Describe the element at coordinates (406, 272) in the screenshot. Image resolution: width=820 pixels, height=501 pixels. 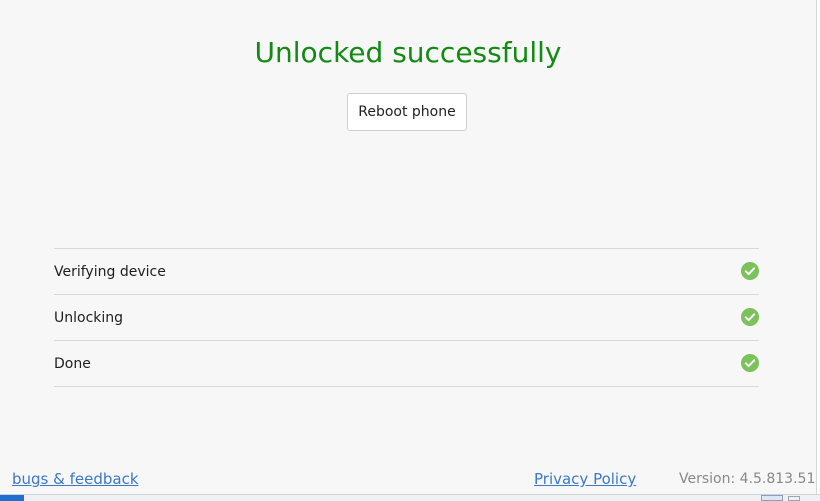
I see `step-verifying-device: Verifying device` at that location.